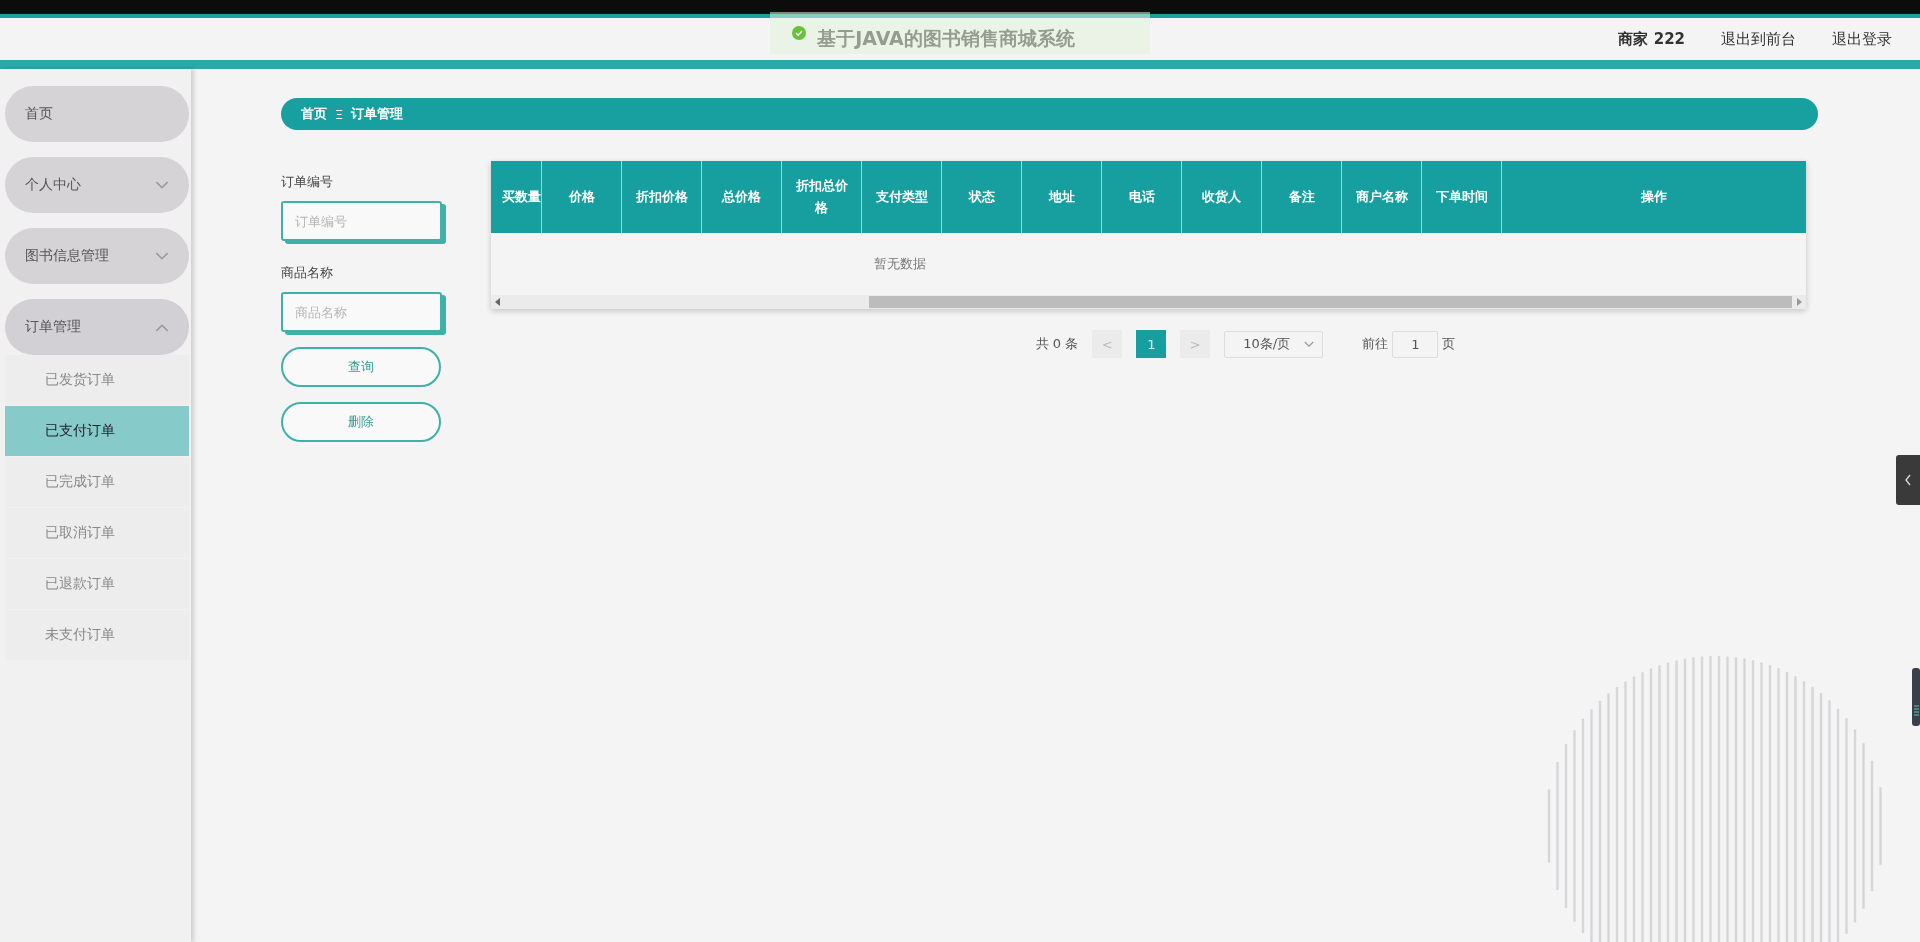  Describe the element at coordinates (97, 584) in the screenshot. I see `submenu-item: 已退款订单` at that location.